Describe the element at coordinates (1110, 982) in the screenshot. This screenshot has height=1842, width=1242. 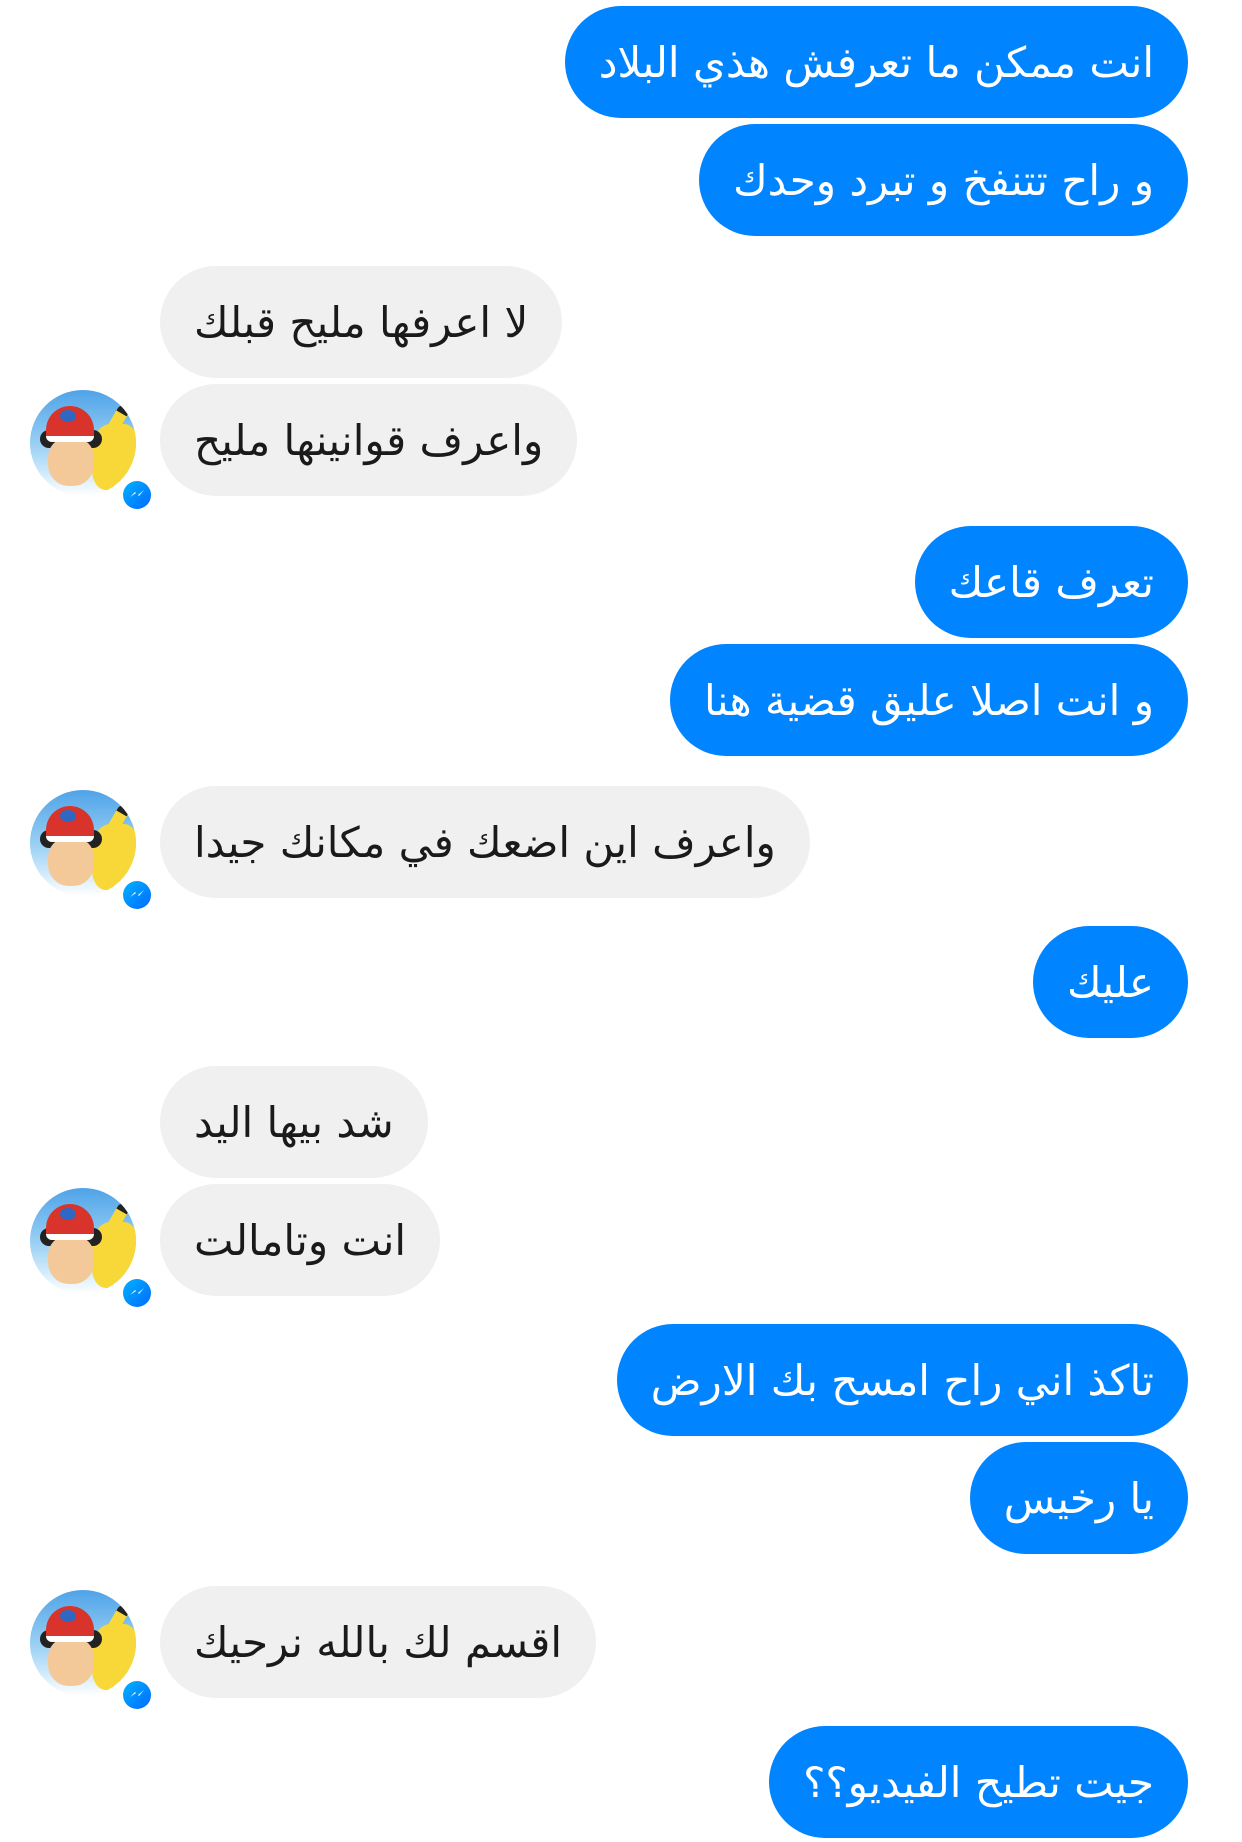
I see `outgoing-message-bubble: عليك` at that location.